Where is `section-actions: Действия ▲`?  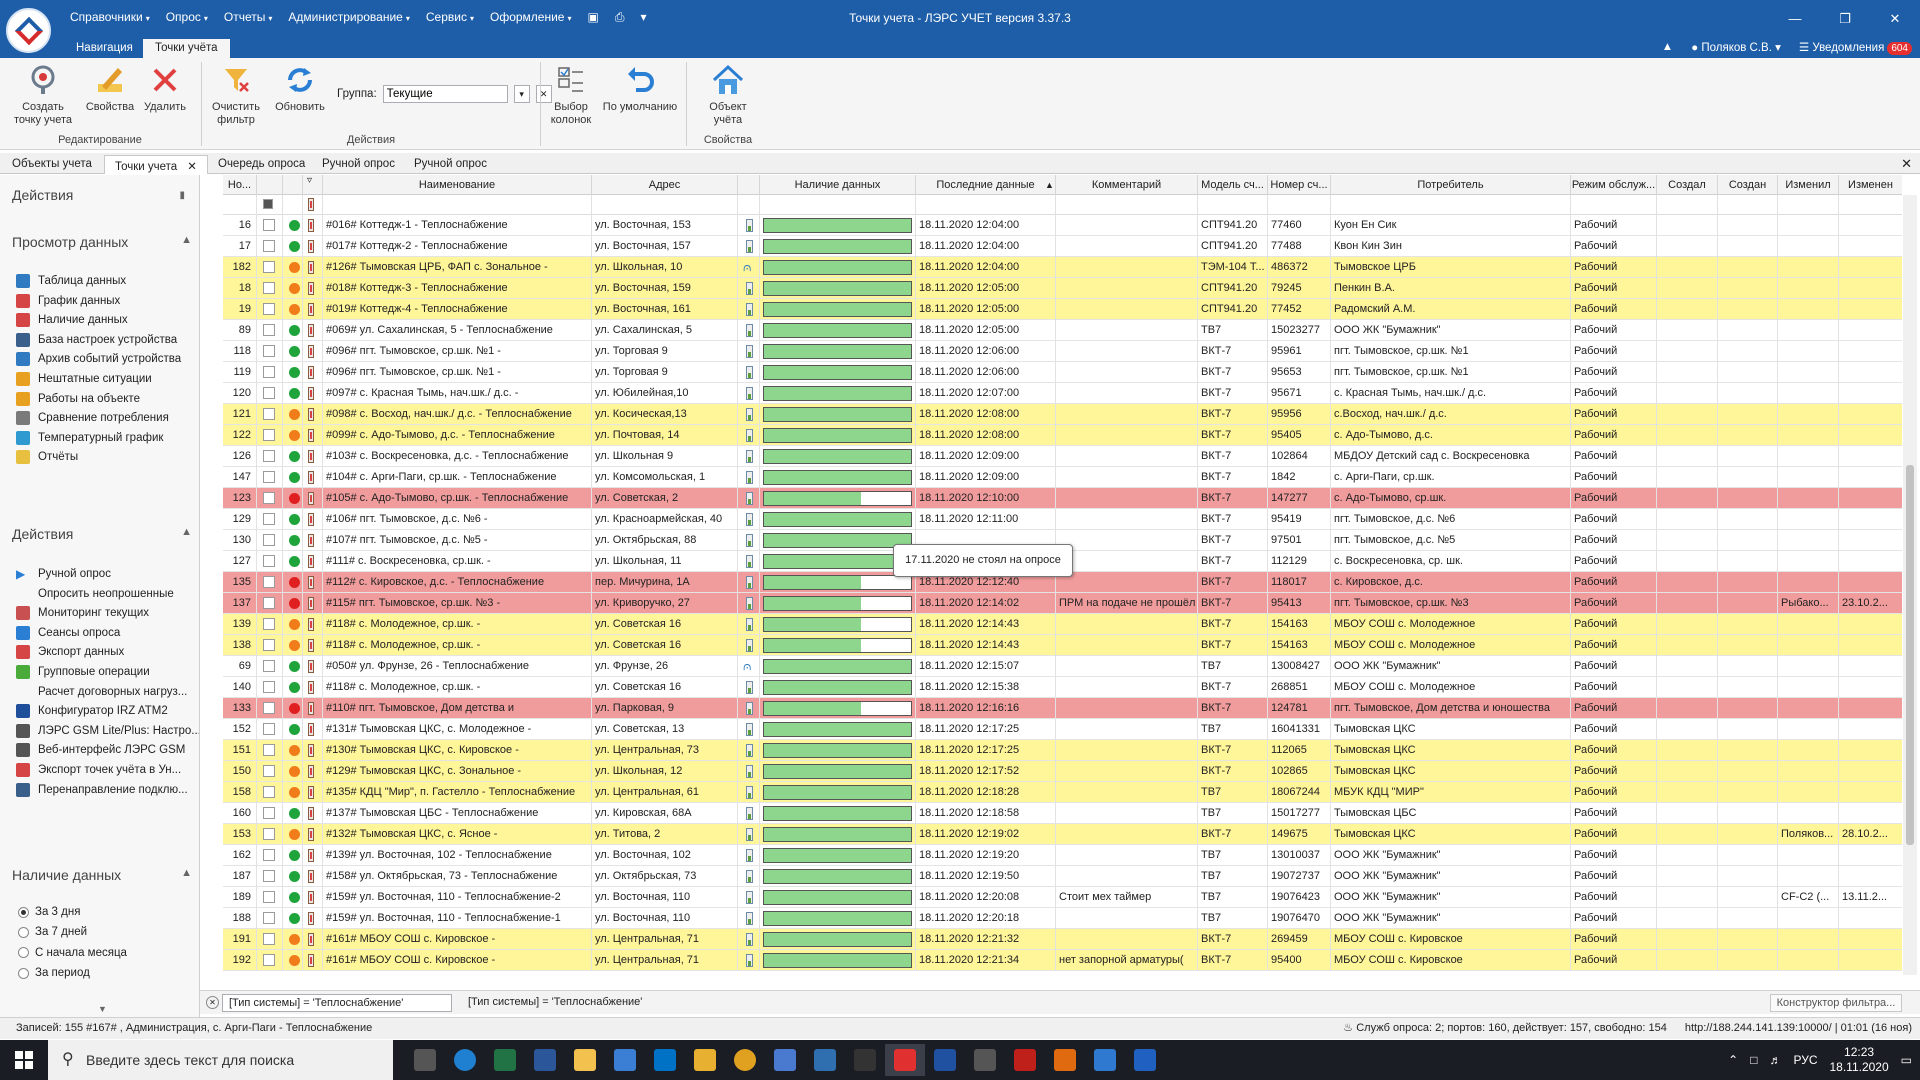 section-actions: Действия ▲ is located at coordinates (102, 534).